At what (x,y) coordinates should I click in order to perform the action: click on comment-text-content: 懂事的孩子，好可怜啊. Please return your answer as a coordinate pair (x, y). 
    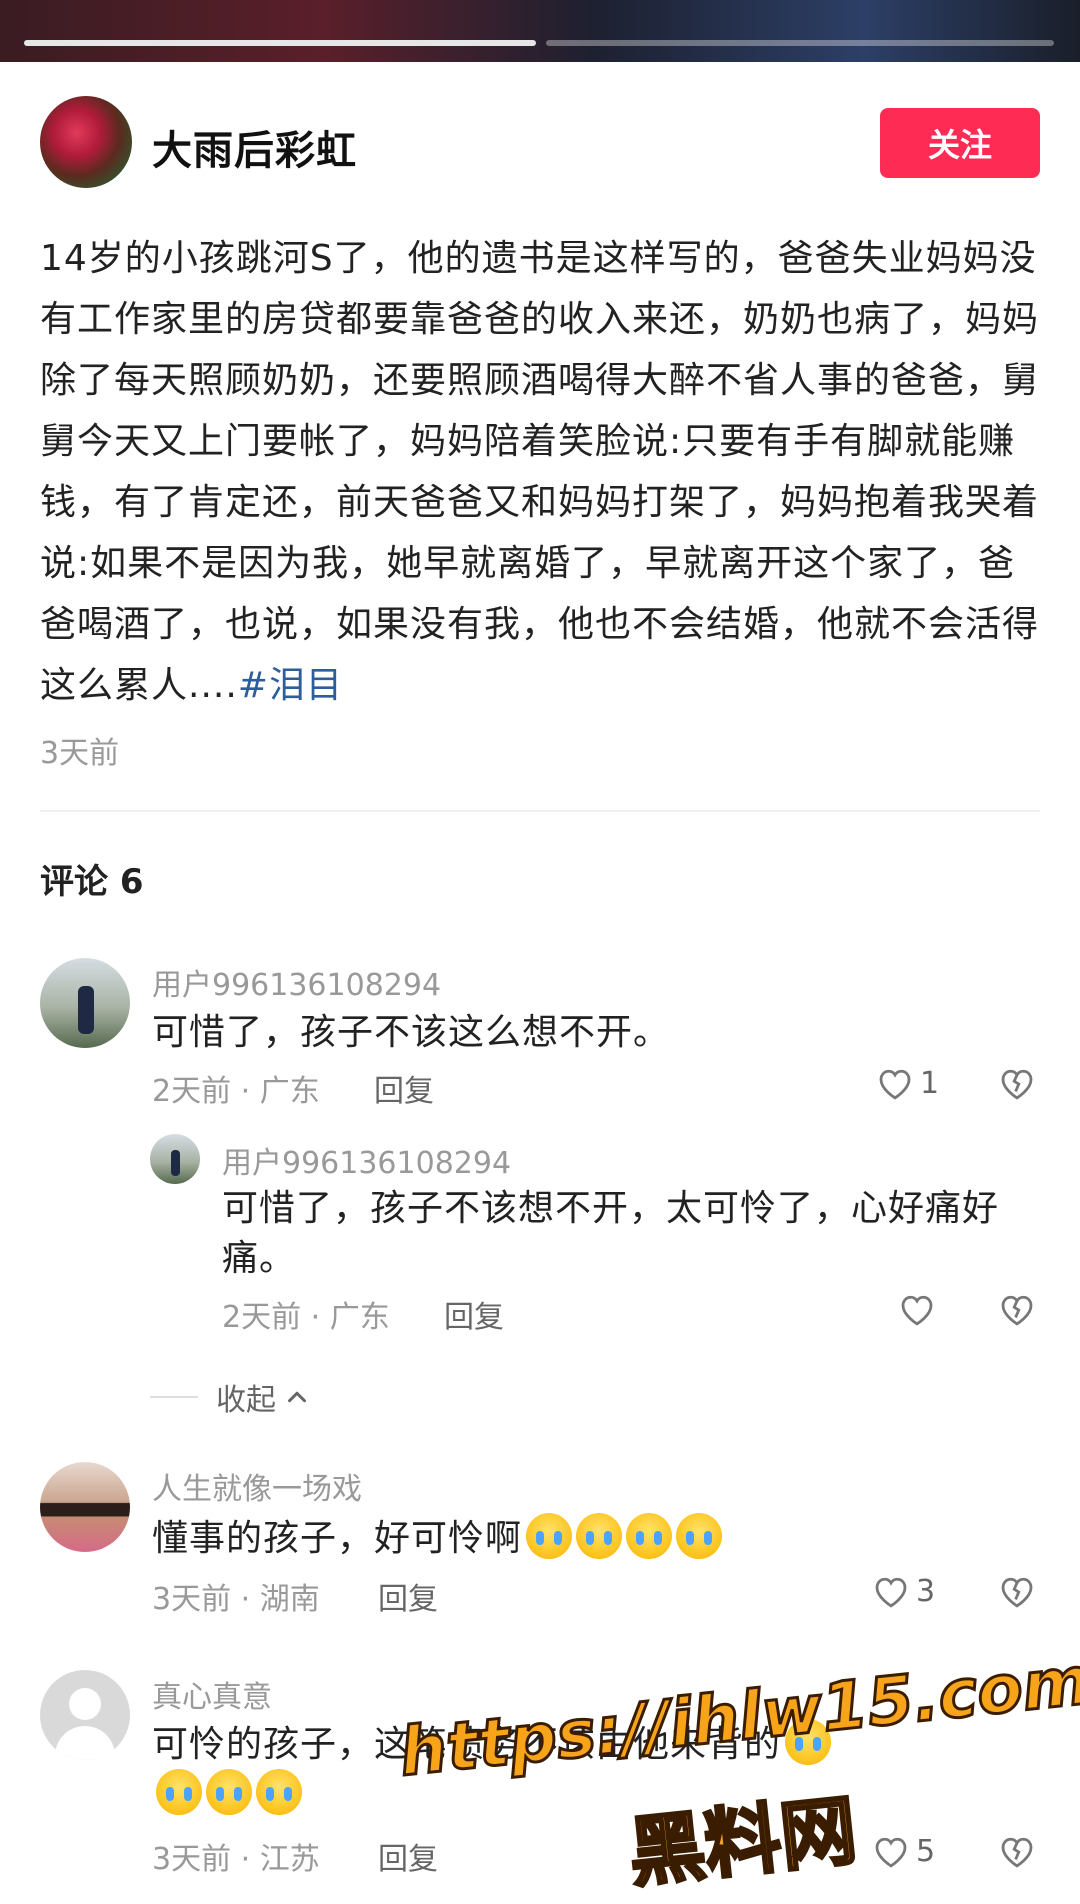
    Looking at the image, I should click on (337, 1538).